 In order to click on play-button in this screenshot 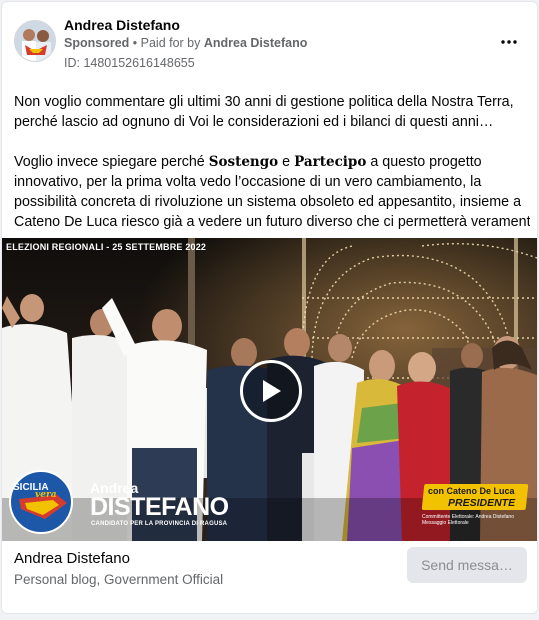, I will do `click(271, 391)`.